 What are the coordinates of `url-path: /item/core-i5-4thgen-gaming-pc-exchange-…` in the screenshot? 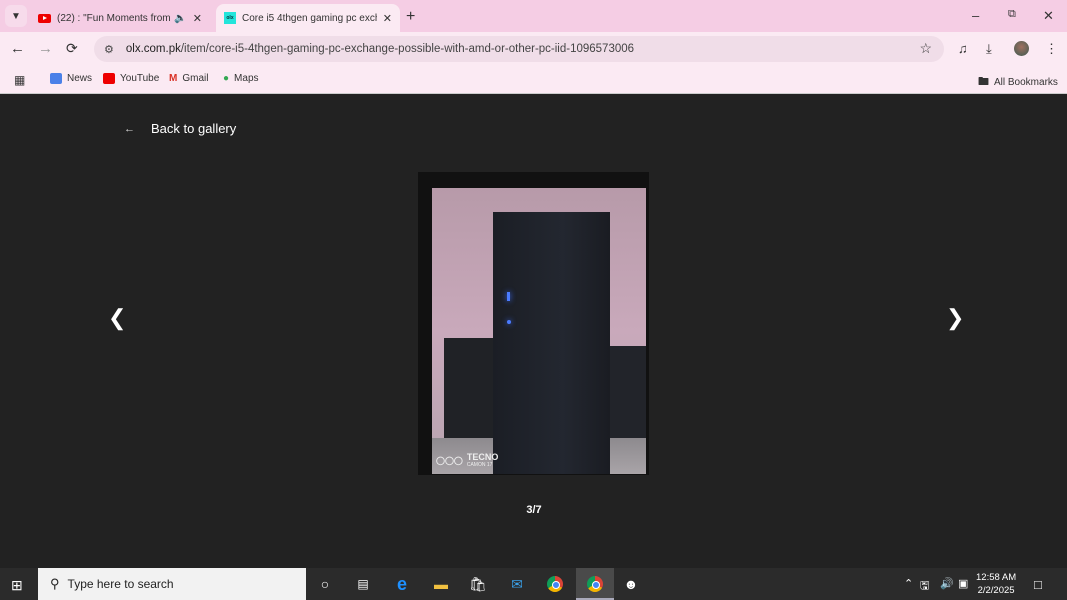 It's located at (407, 49).